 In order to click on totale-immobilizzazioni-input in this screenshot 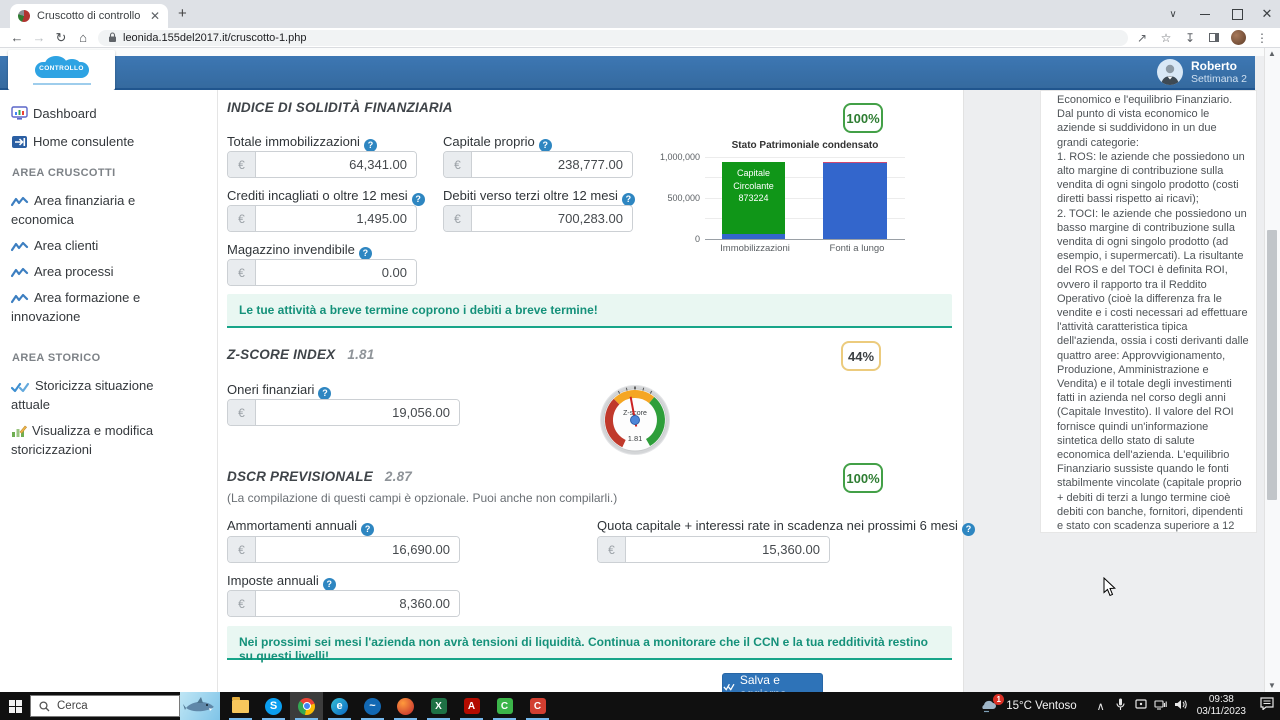, I will do `click(336, 164)`.